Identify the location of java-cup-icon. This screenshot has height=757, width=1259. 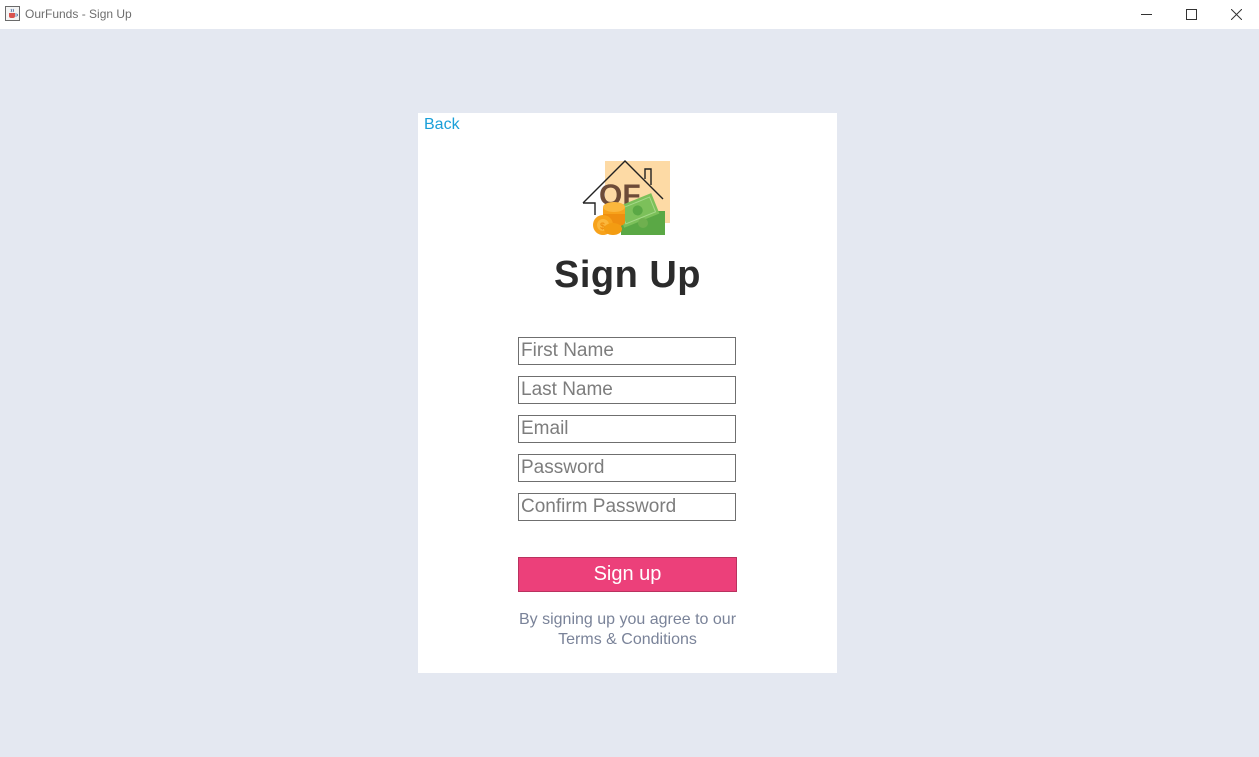
(12, 13).